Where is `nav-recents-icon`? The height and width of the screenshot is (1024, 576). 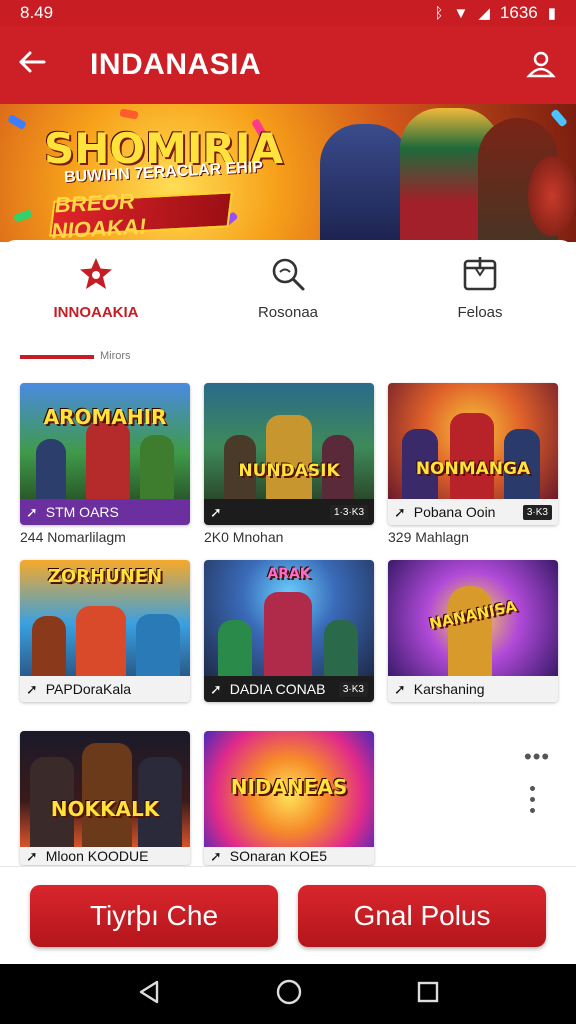 nav-recents-icon is located at coordinates (428, 994).